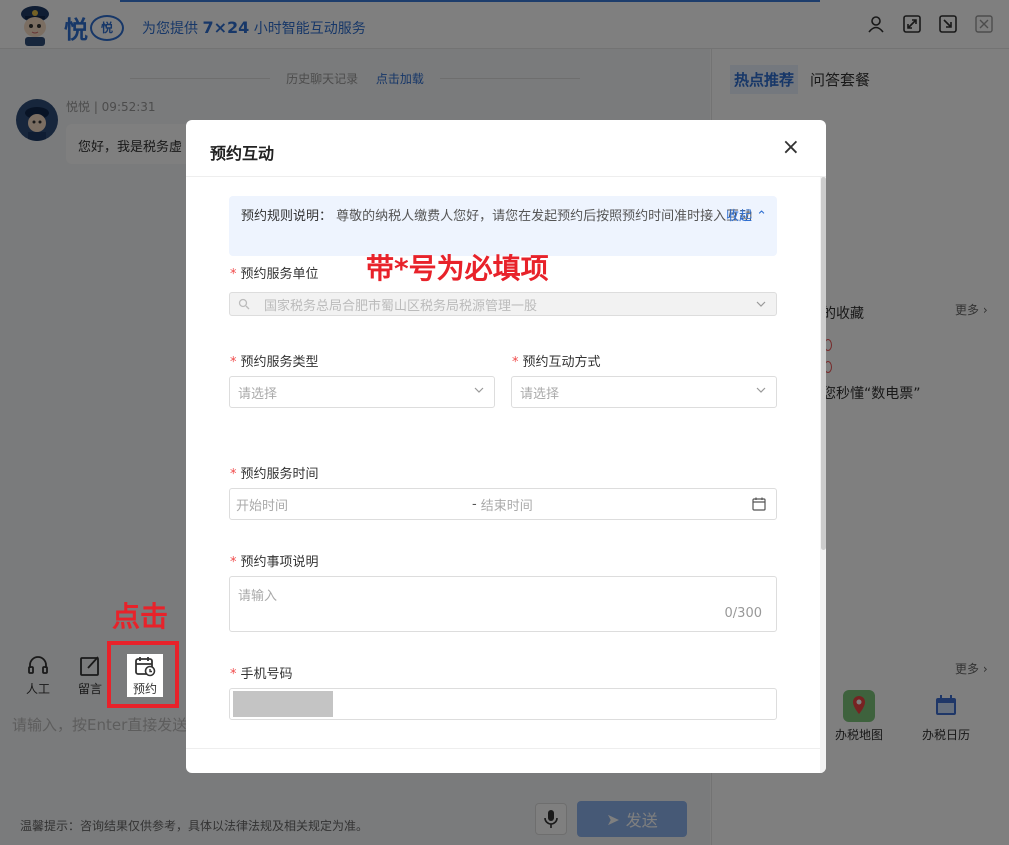  I want to click on unit-label: * 预约服务单位, so click(274, 272).